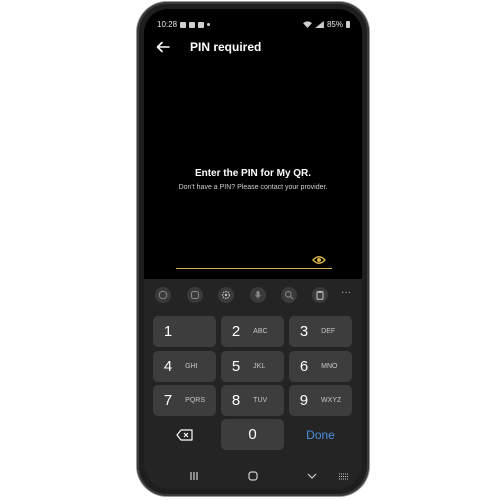 The image size is (500, 500). Describe the element at coordinates (163, 47) in the screenshot. I see `back-arrow-icon` at that location.